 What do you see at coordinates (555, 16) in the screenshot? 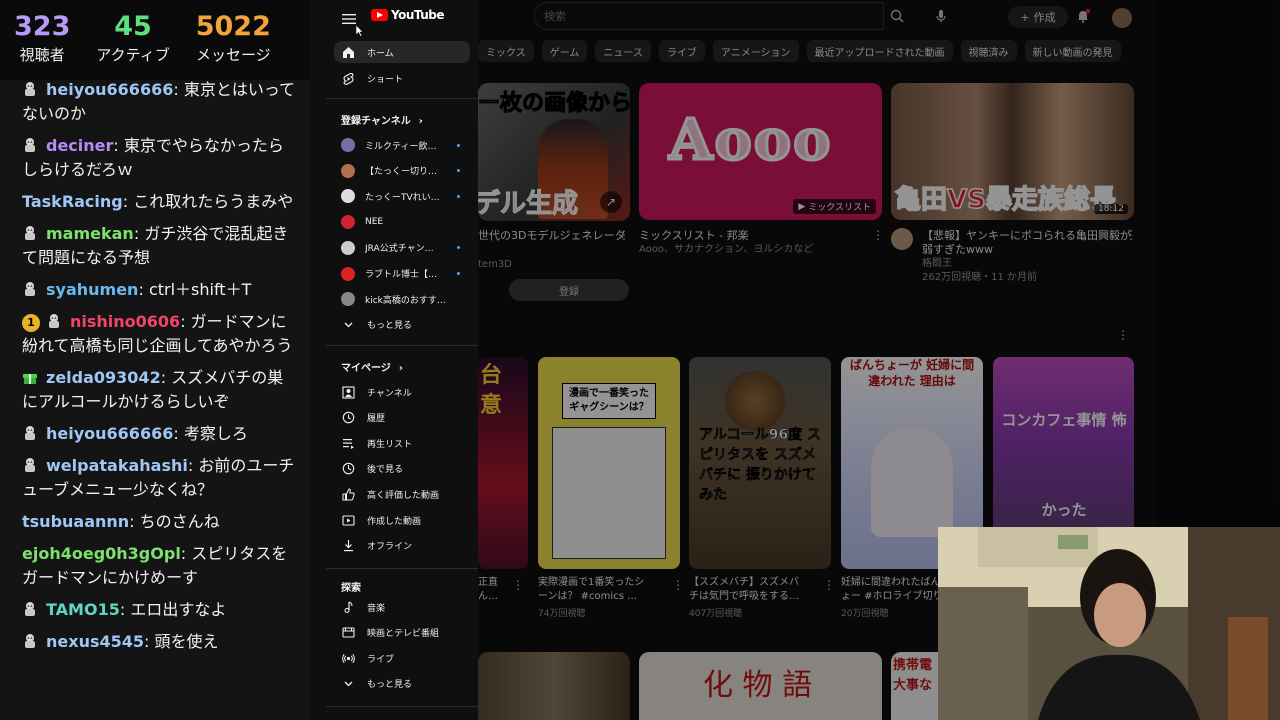
I see `search-placeholder: 検索` at bounding box center [555, 16].